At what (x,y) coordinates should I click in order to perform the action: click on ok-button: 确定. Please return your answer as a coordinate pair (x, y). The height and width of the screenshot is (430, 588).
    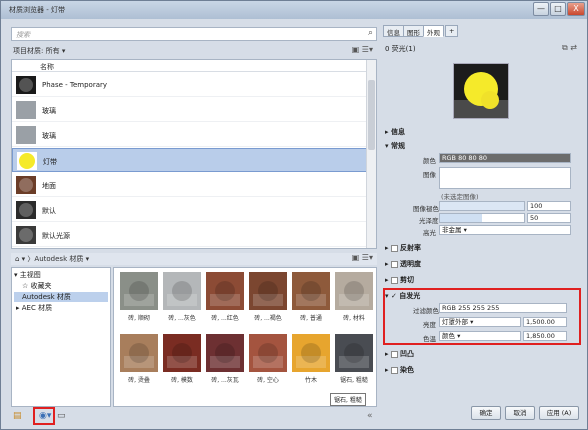
    Looking at the image, I should click on (486, 413).